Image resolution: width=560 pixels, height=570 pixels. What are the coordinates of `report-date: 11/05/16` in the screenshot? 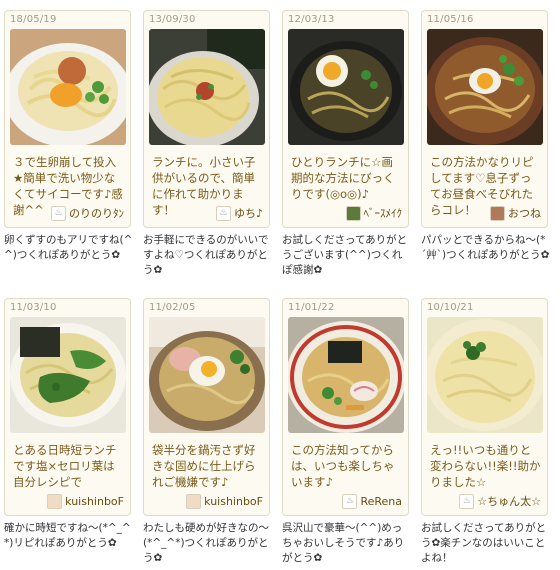 It's located at (450, 19).